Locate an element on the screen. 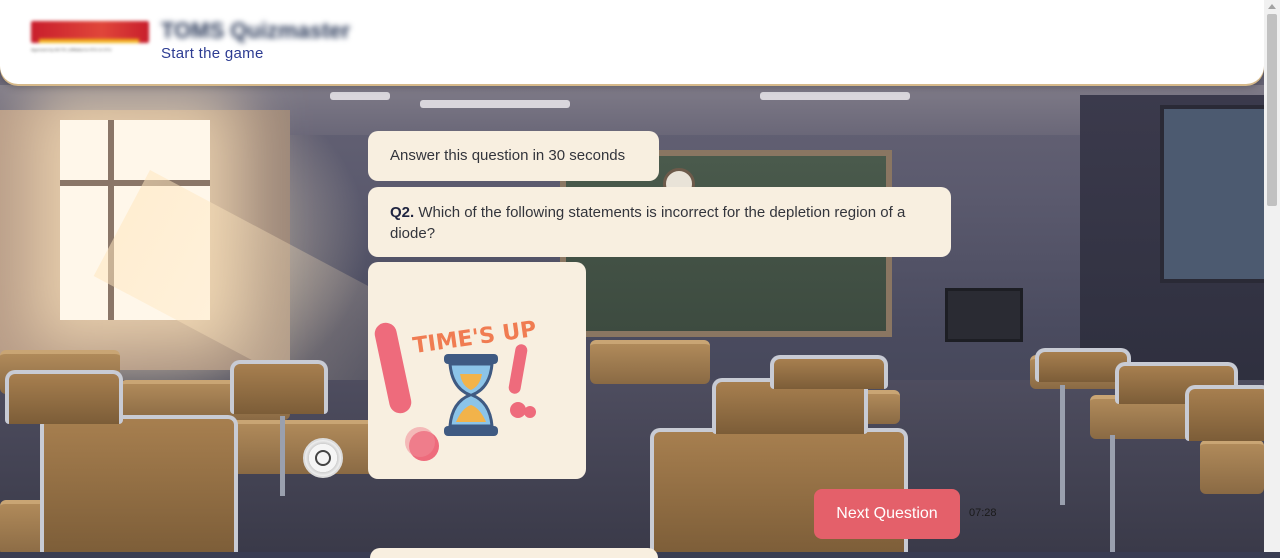  next-message-bubble-partial is located at coordinates (514, 553).